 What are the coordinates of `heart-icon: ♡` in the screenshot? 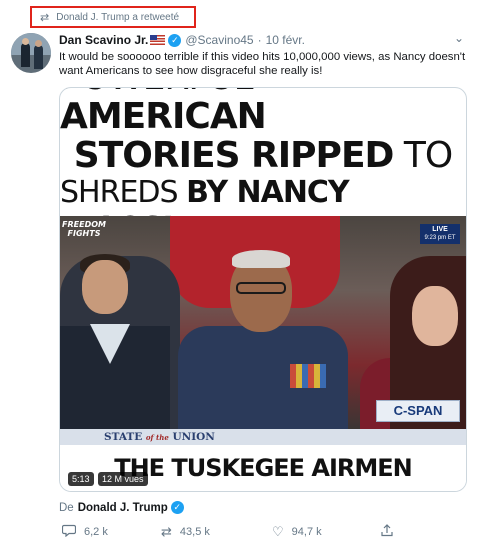 It's located at (278, 531).